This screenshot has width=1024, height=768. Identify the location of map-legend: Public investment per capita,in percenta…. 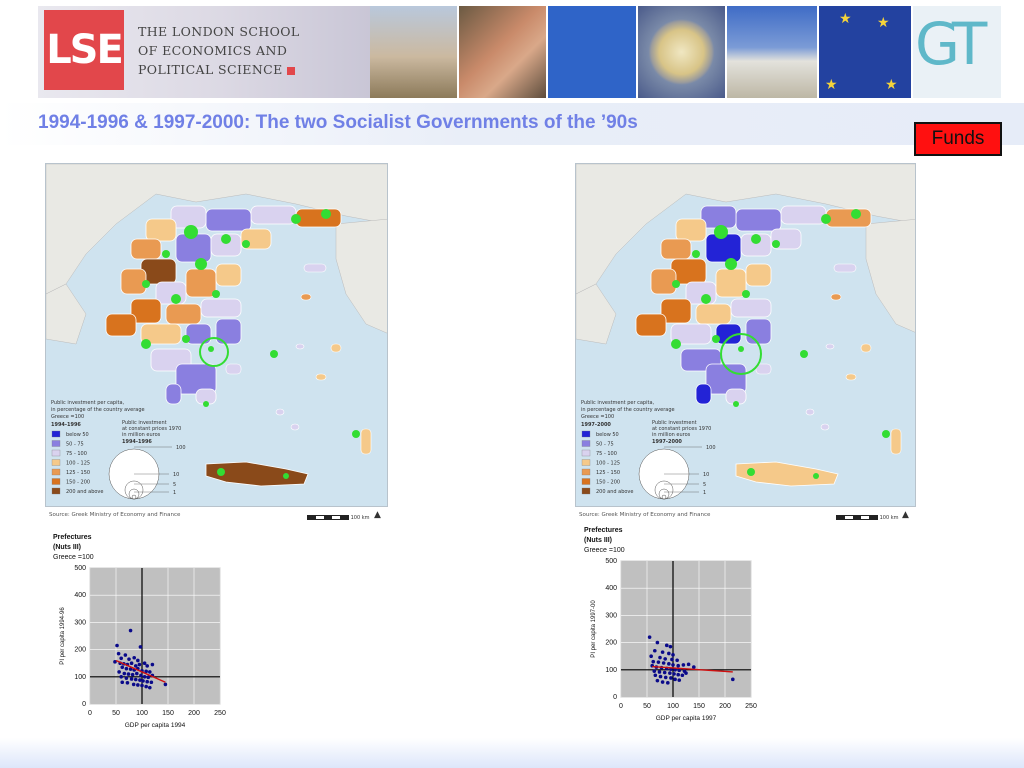
(648, 450).